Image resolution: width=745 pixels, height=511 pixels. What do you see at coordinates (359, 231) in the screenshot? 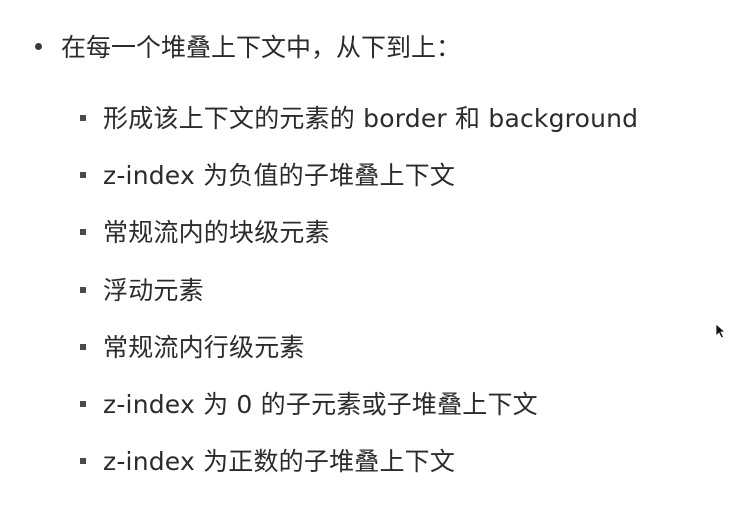
I see `sub-list-item-3: 常规流内的块级元素` at bounding box center [359, 231].